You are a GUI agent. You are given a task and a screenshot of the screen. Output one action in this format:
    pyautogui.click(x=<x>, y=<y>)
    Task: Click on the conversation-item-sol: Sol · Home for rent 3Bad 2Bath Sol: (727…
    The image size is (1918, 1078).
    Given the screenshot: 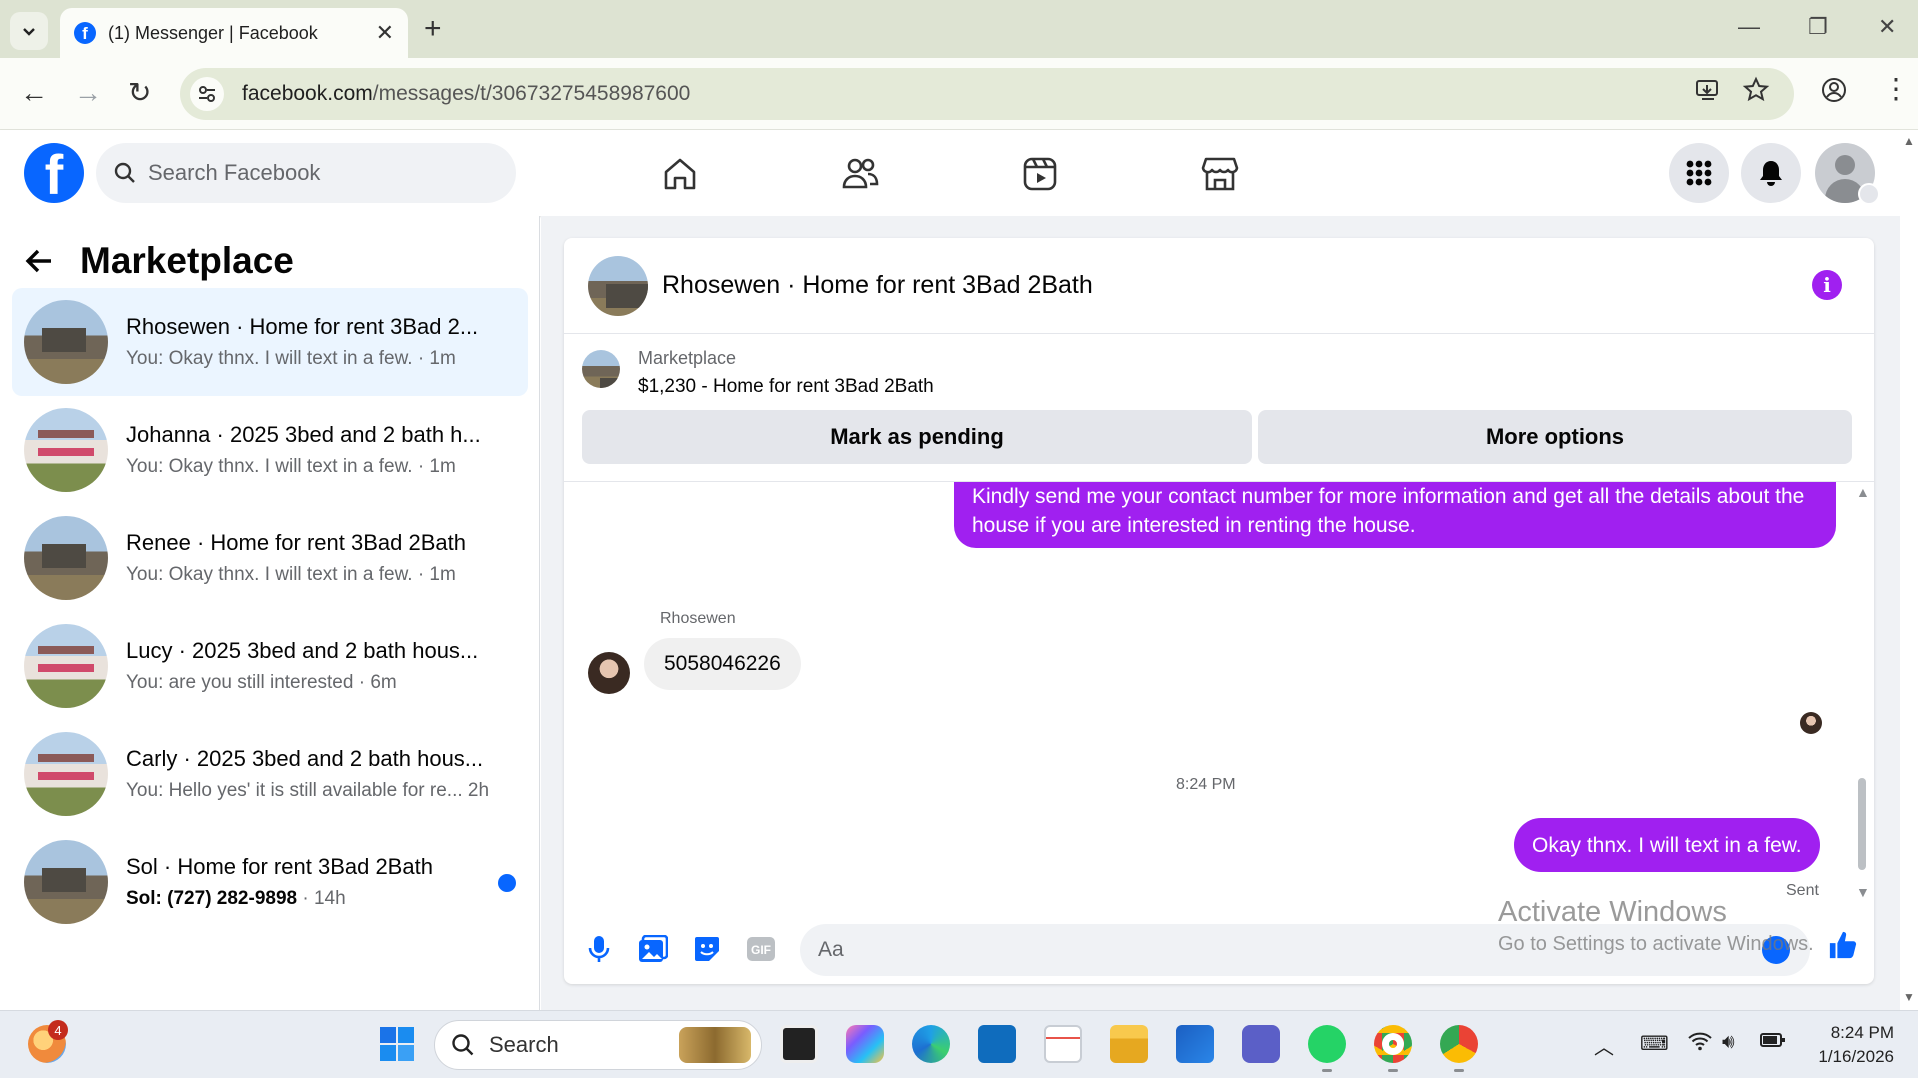 What is the action you would take?
    pyautogui.click(x=270, y=882)
    